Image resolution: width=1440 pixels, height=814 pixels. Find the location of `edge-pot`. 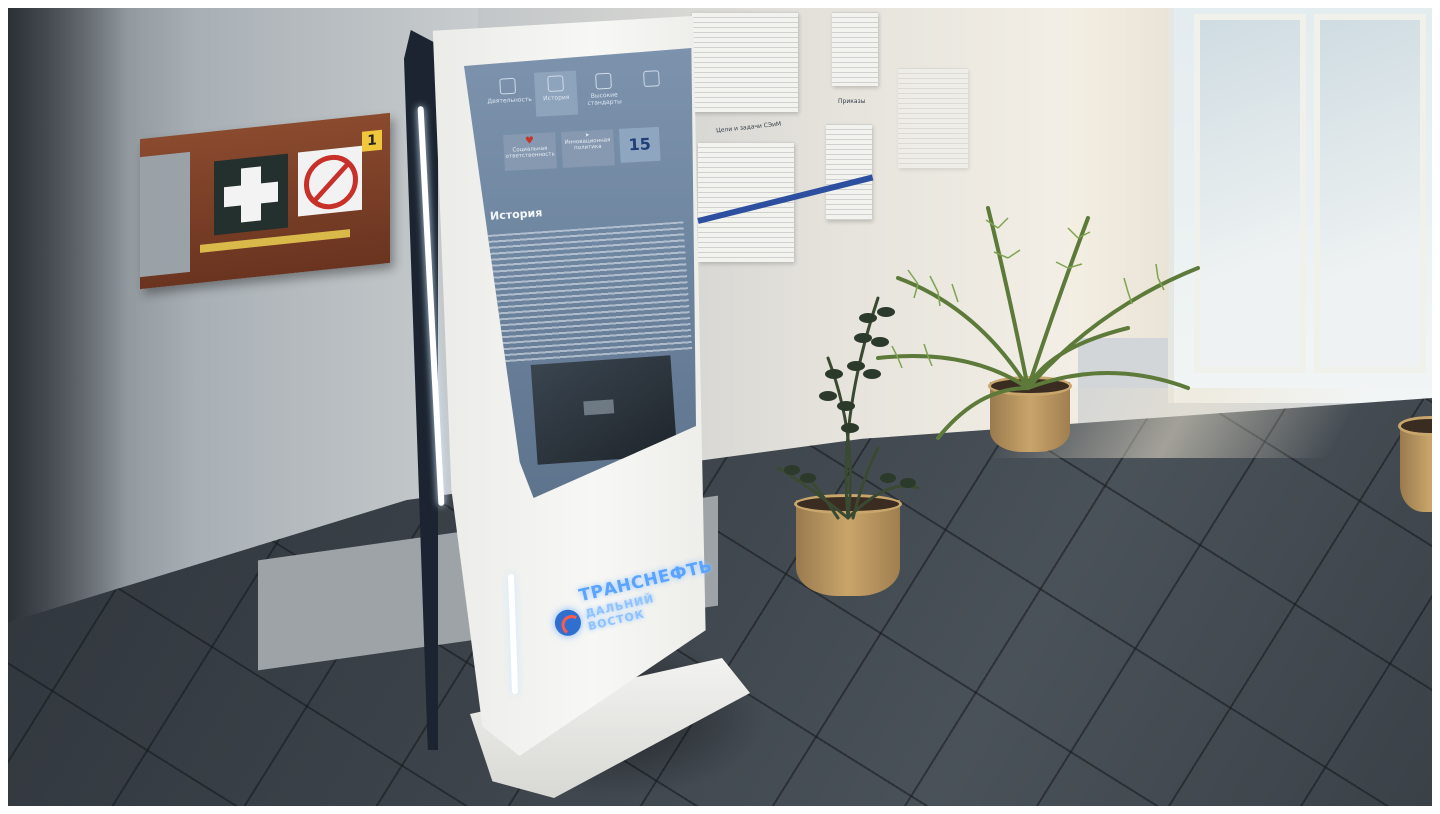

edge-pot is located at coordinates (1415, 464).